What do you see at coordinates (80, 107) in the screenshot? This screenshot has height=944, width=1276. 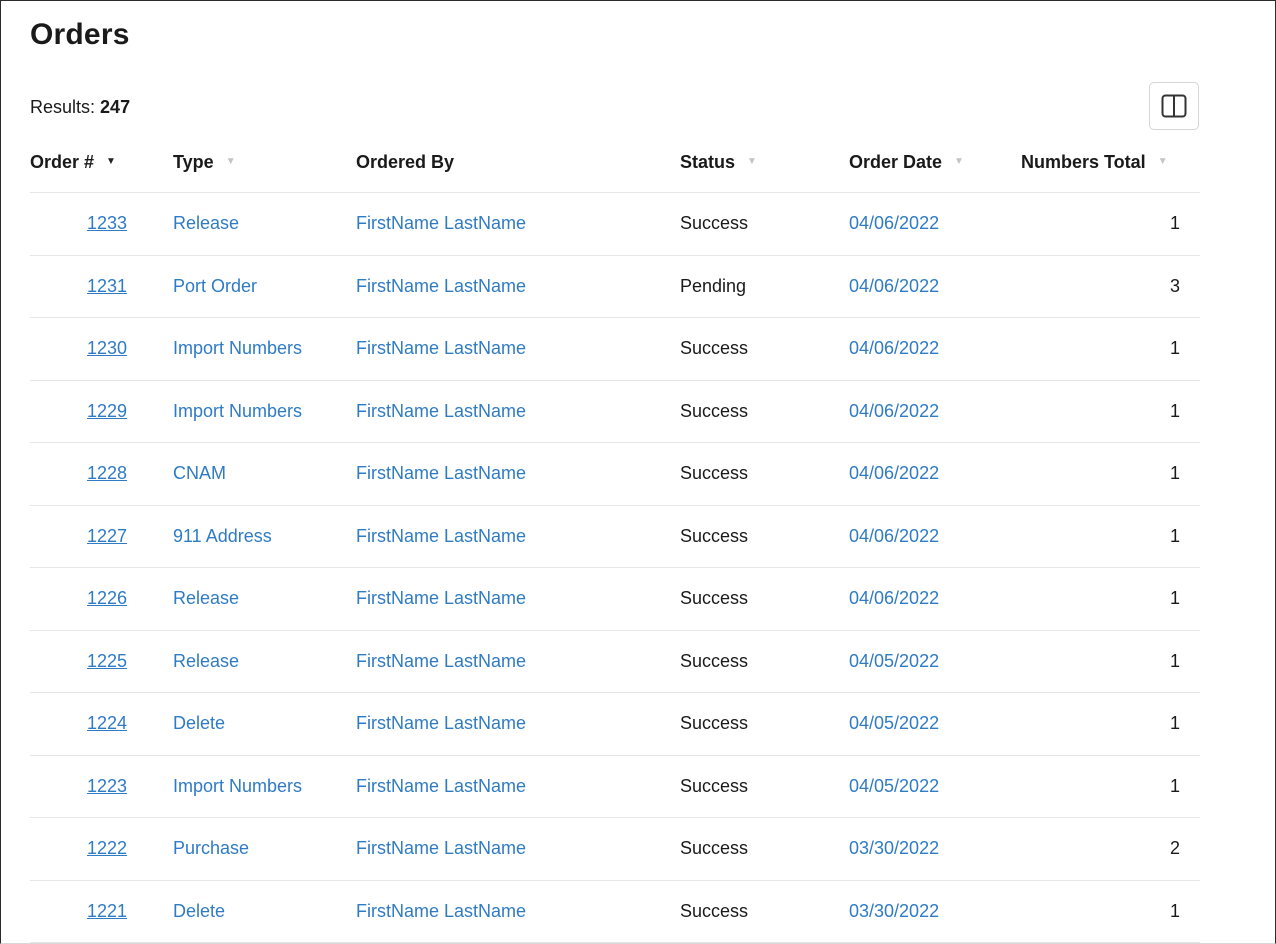 I see `results-summary: Results: 247` at bounding box center [80, 107].